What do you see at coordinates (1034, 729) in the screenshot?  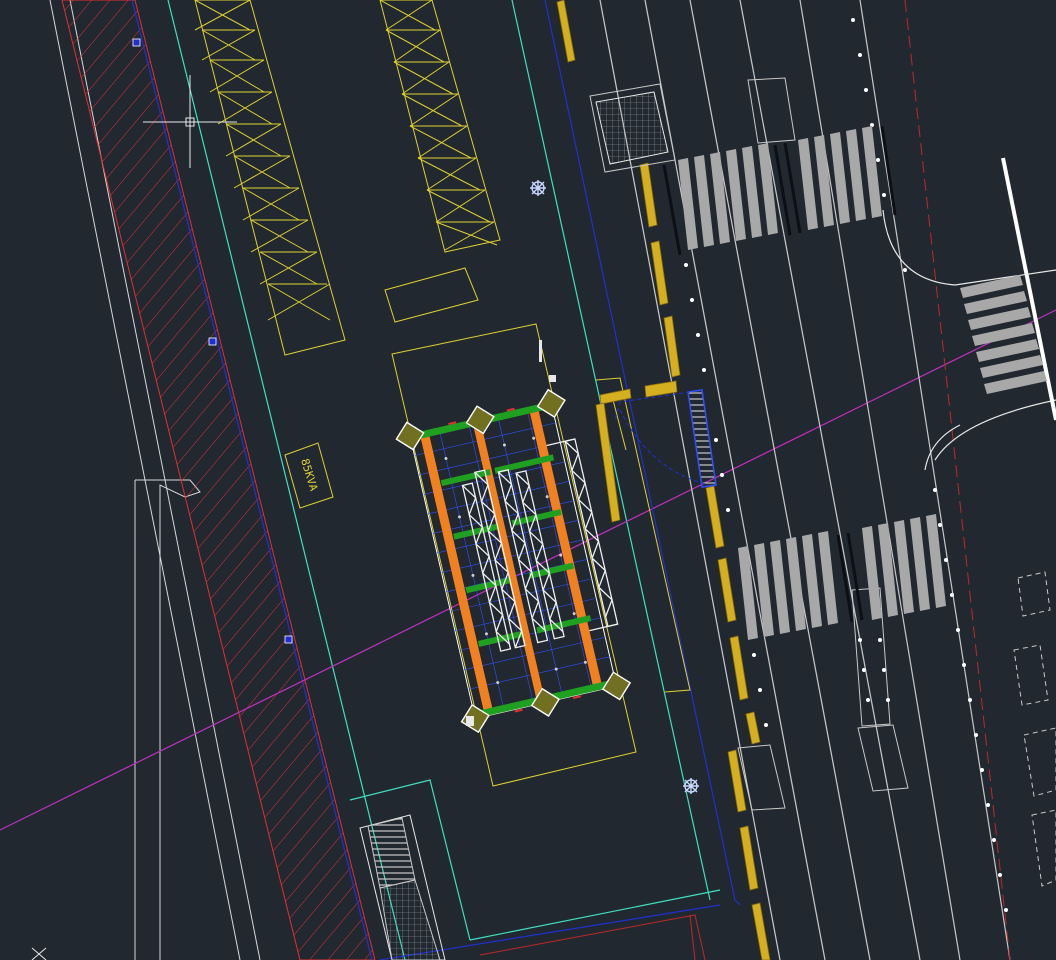 I see `parking-boxes-right` at bounding box center [1034, 729].